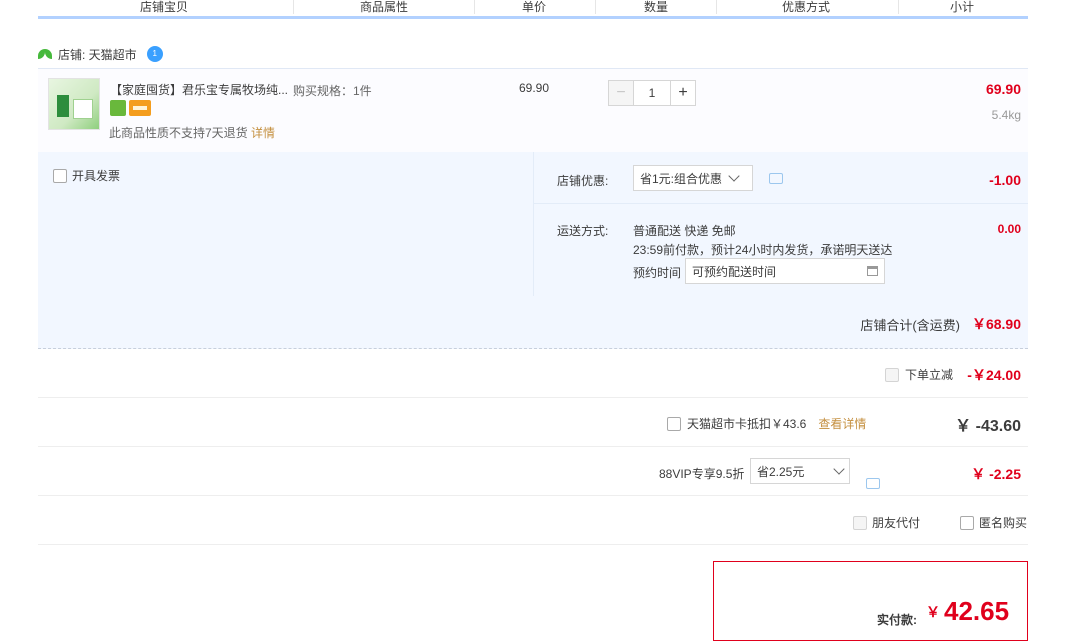 The image size is (1078, 641). What do you see at coordinates (747, 424) in the screenshot?
I see `card-label: 天猫超市卡抵扣￥43.6` at bounding box center [747, 424].